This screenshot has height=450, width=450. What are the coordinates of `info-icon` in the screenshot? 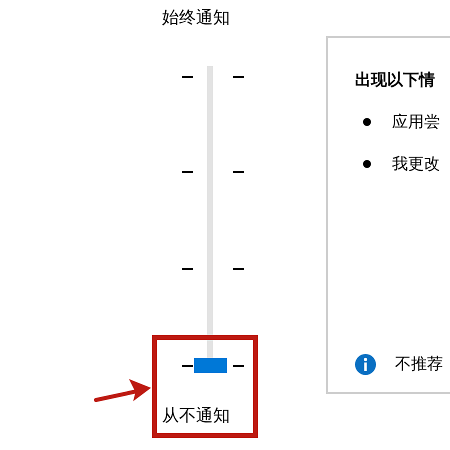 It's located at (365, 364).